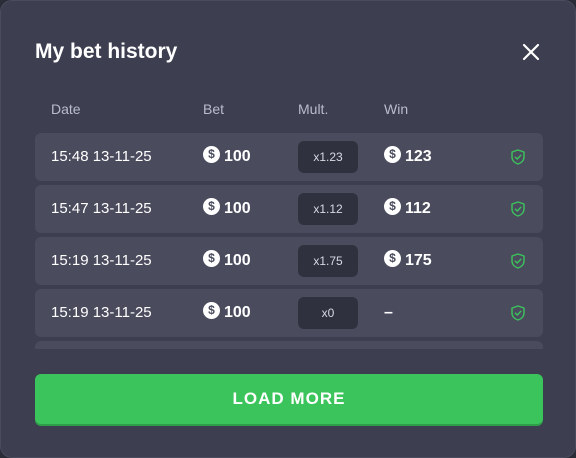  I want to click on table-row, so click(289, 345).